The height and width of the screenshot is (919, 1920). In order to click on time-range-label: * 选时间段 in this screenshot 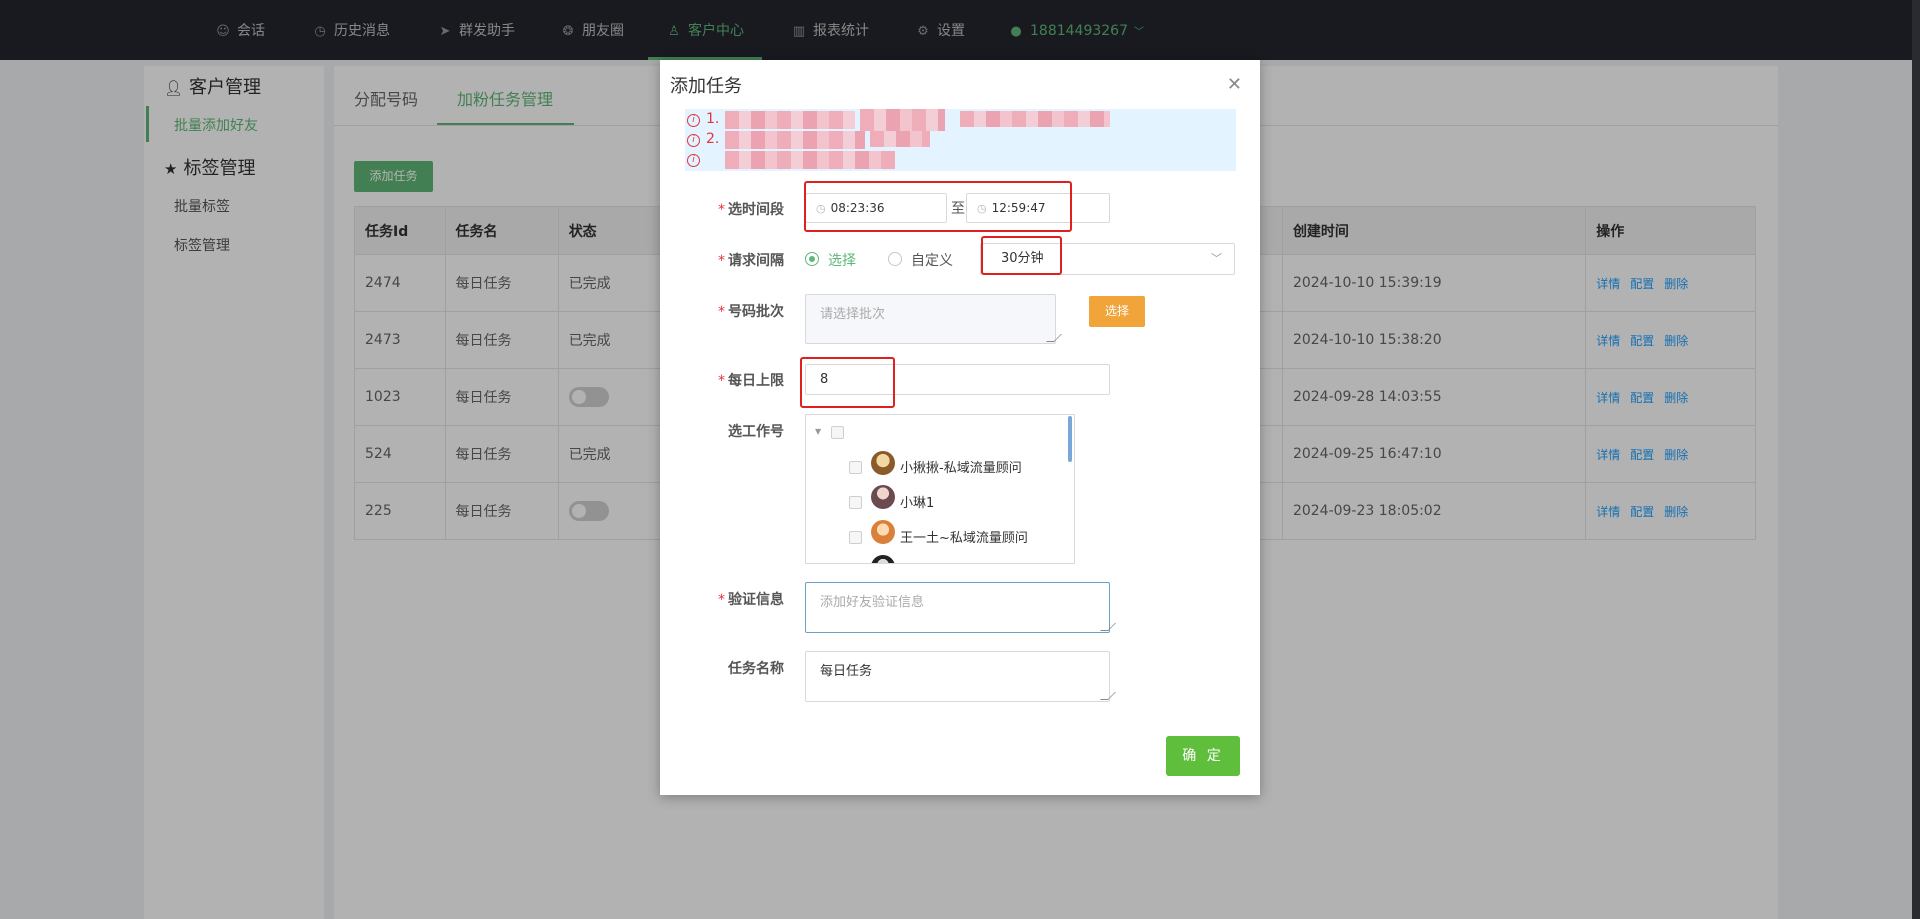, I will do `click(751, 210)`.